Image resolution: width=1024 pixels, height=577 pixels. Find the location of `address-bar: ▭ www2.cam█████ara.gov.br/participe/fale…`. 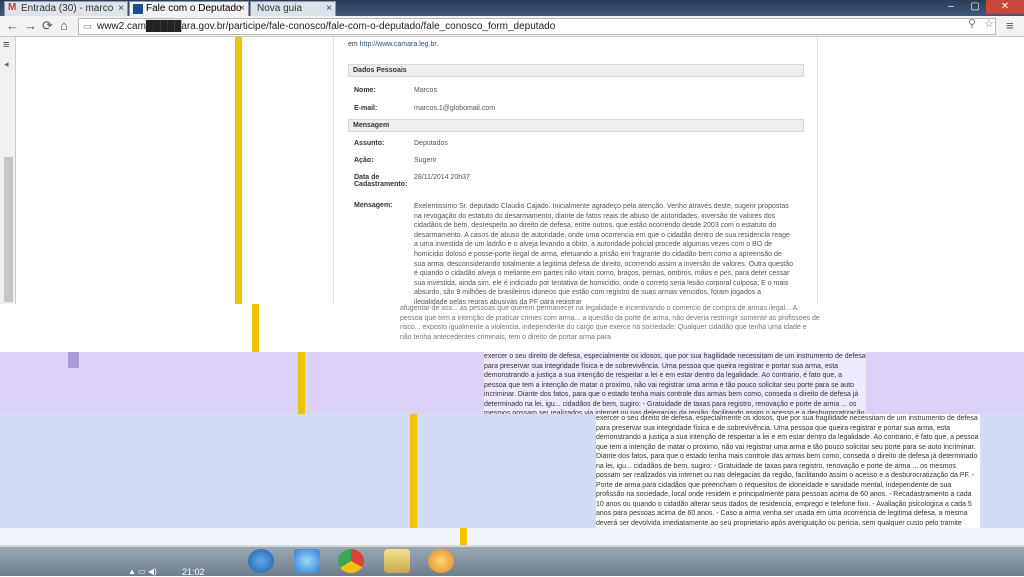

address-bar: ▭ www2.cam█████ara.gov.br/participe/fale… is located at coordinates (537, 26).